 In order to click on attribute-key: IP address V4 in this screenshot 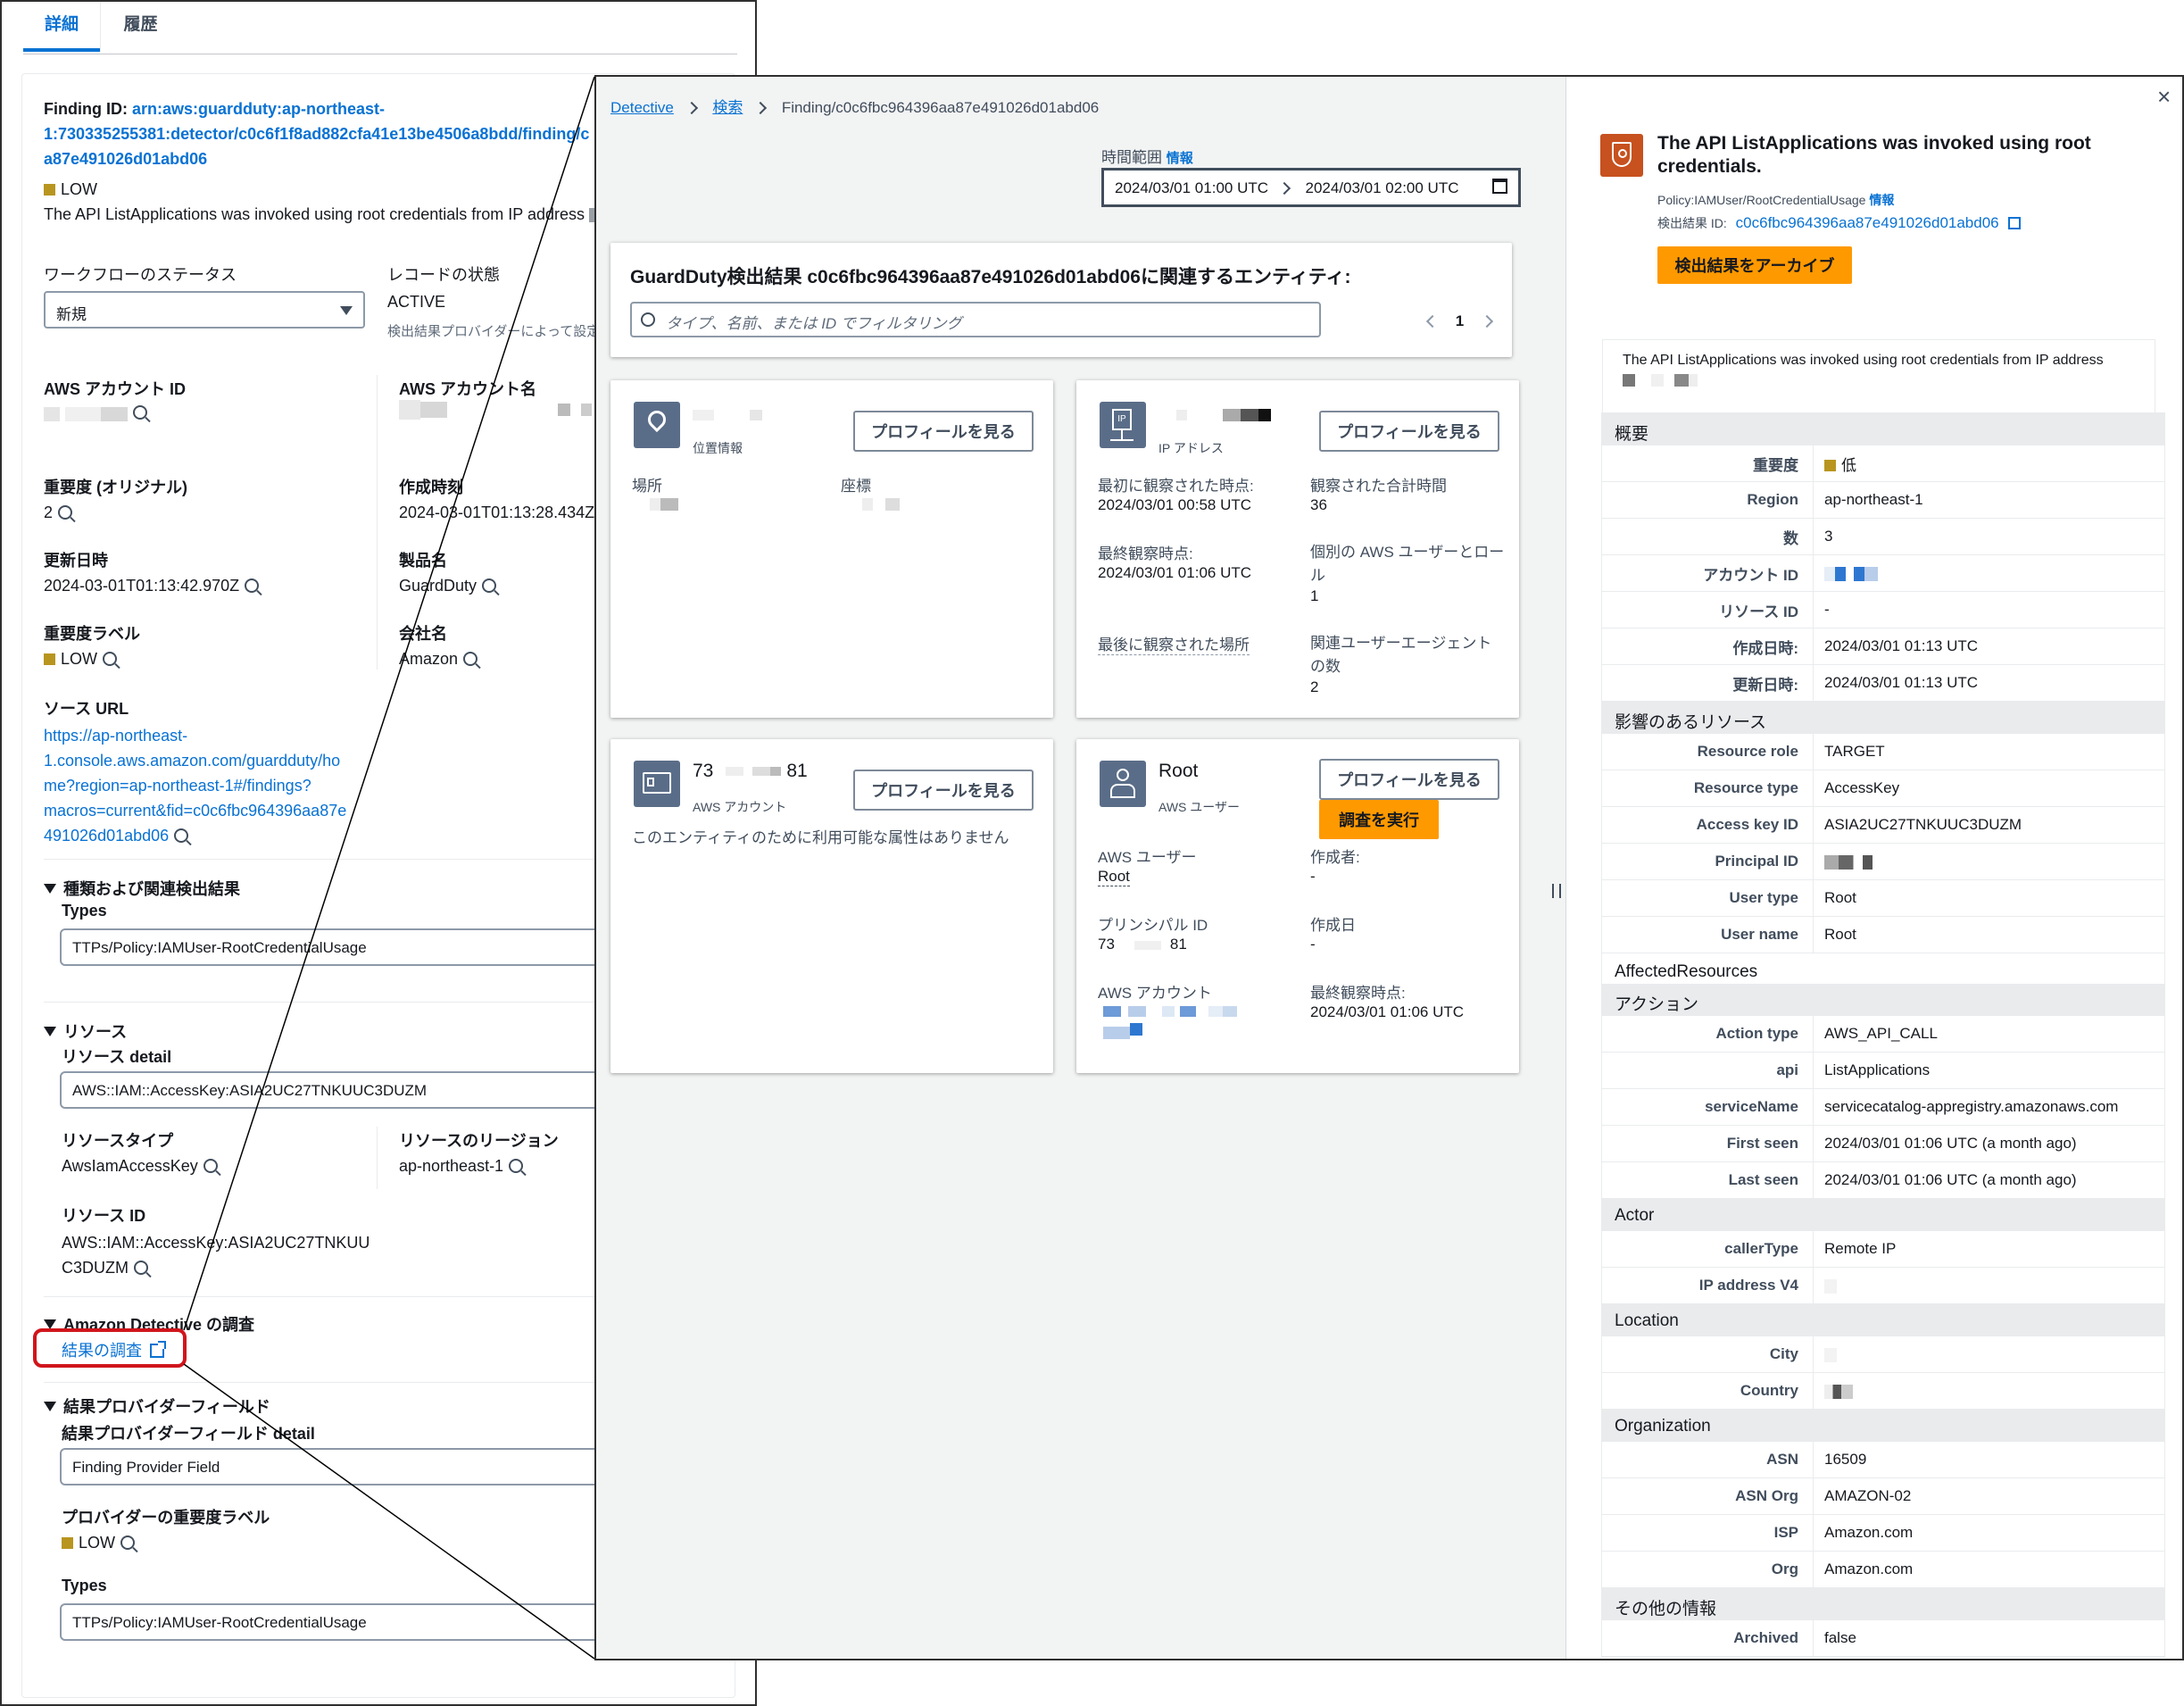, I will do `click(1708, 1285)`.